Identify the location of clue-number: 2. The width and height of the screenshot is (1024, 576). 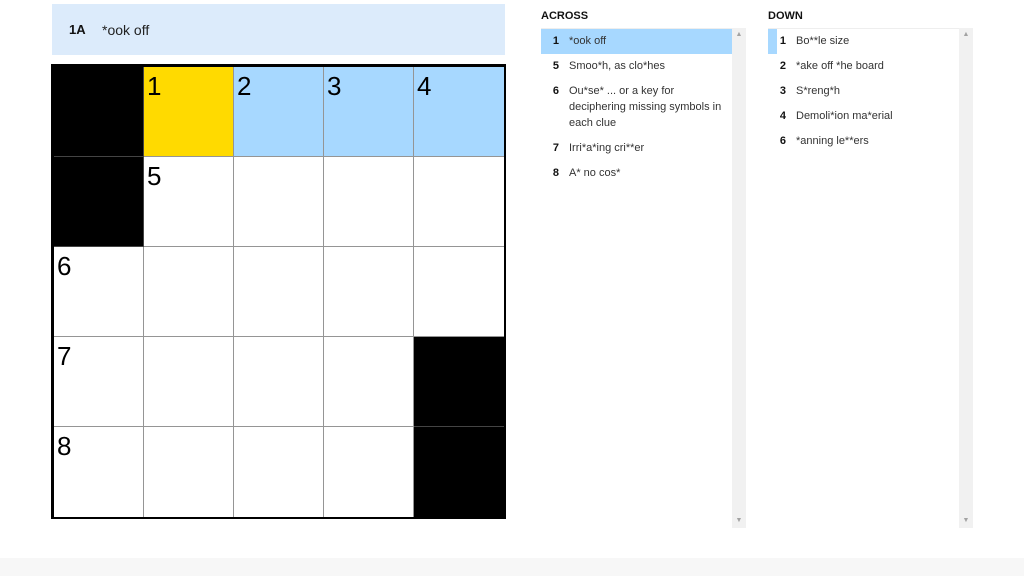
(782, 66).